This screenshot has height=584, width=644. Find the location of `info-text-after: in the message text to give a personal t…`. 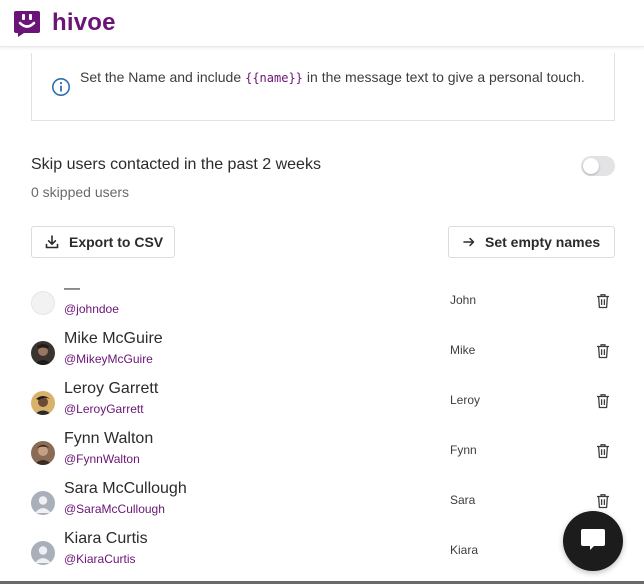

info-text-after: in the message text to give a personal t… is located at coordinates (445, 77).